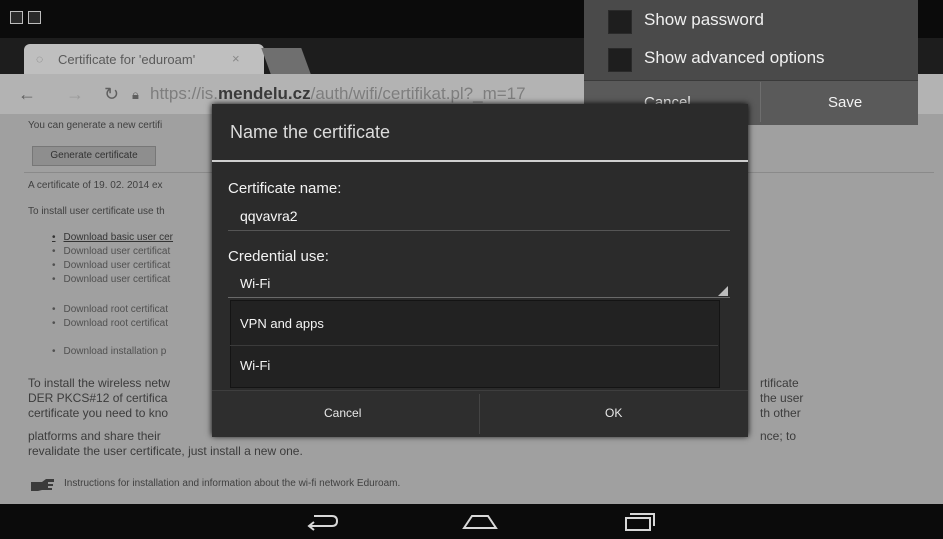 The width and height of the screenshot is (943, 539). Describe the element at coordinates (479, 297) in the screenshot. I see `select-underline` at that location.